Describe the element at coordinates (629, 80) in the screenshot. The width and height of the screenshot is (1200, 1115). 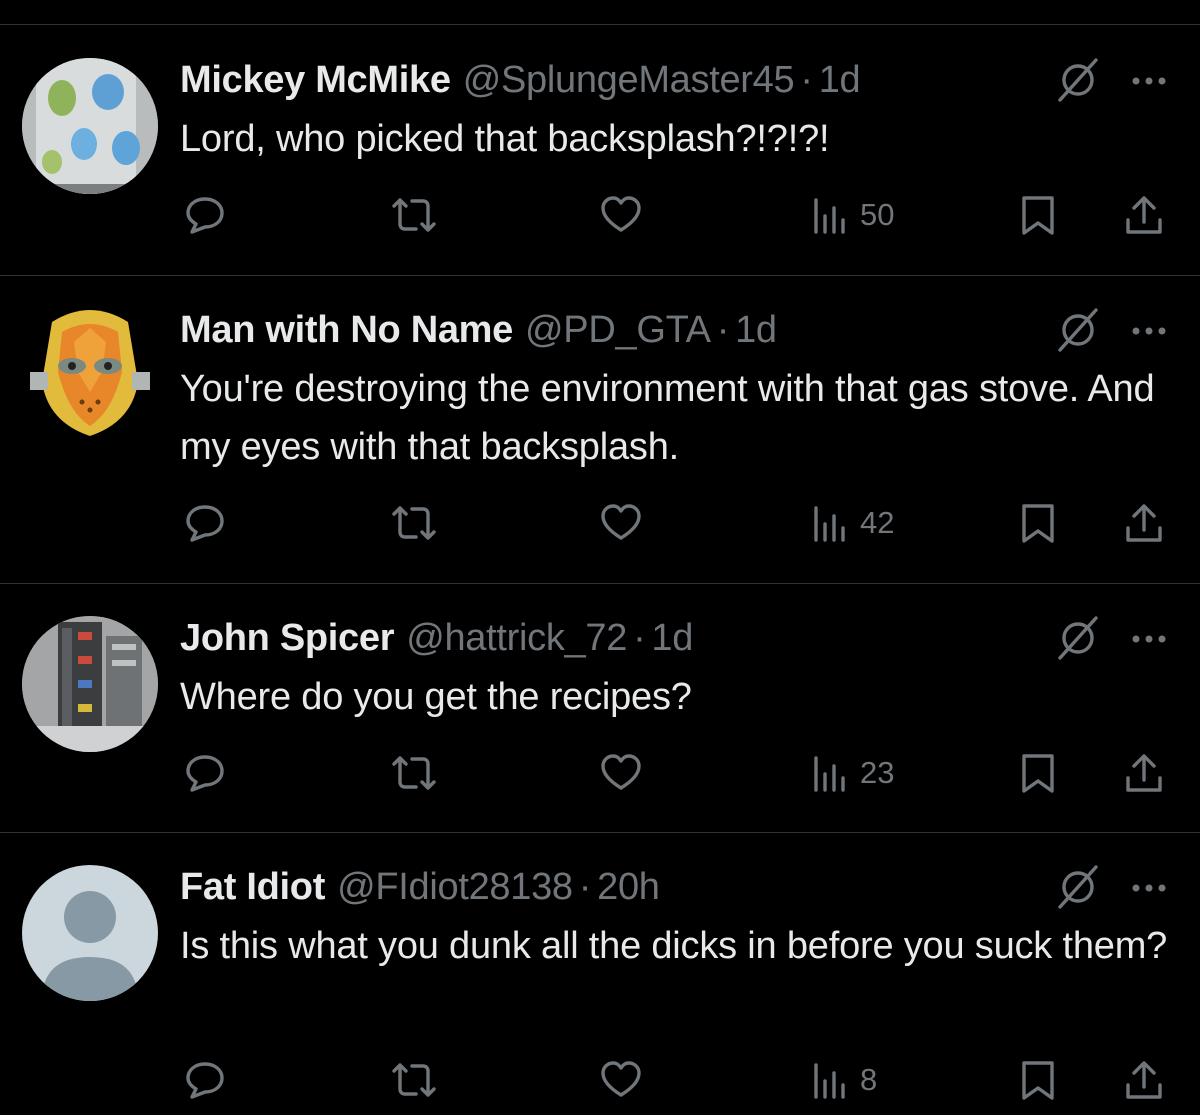
I see `user-handle: @SplungeMaster45` at that location.